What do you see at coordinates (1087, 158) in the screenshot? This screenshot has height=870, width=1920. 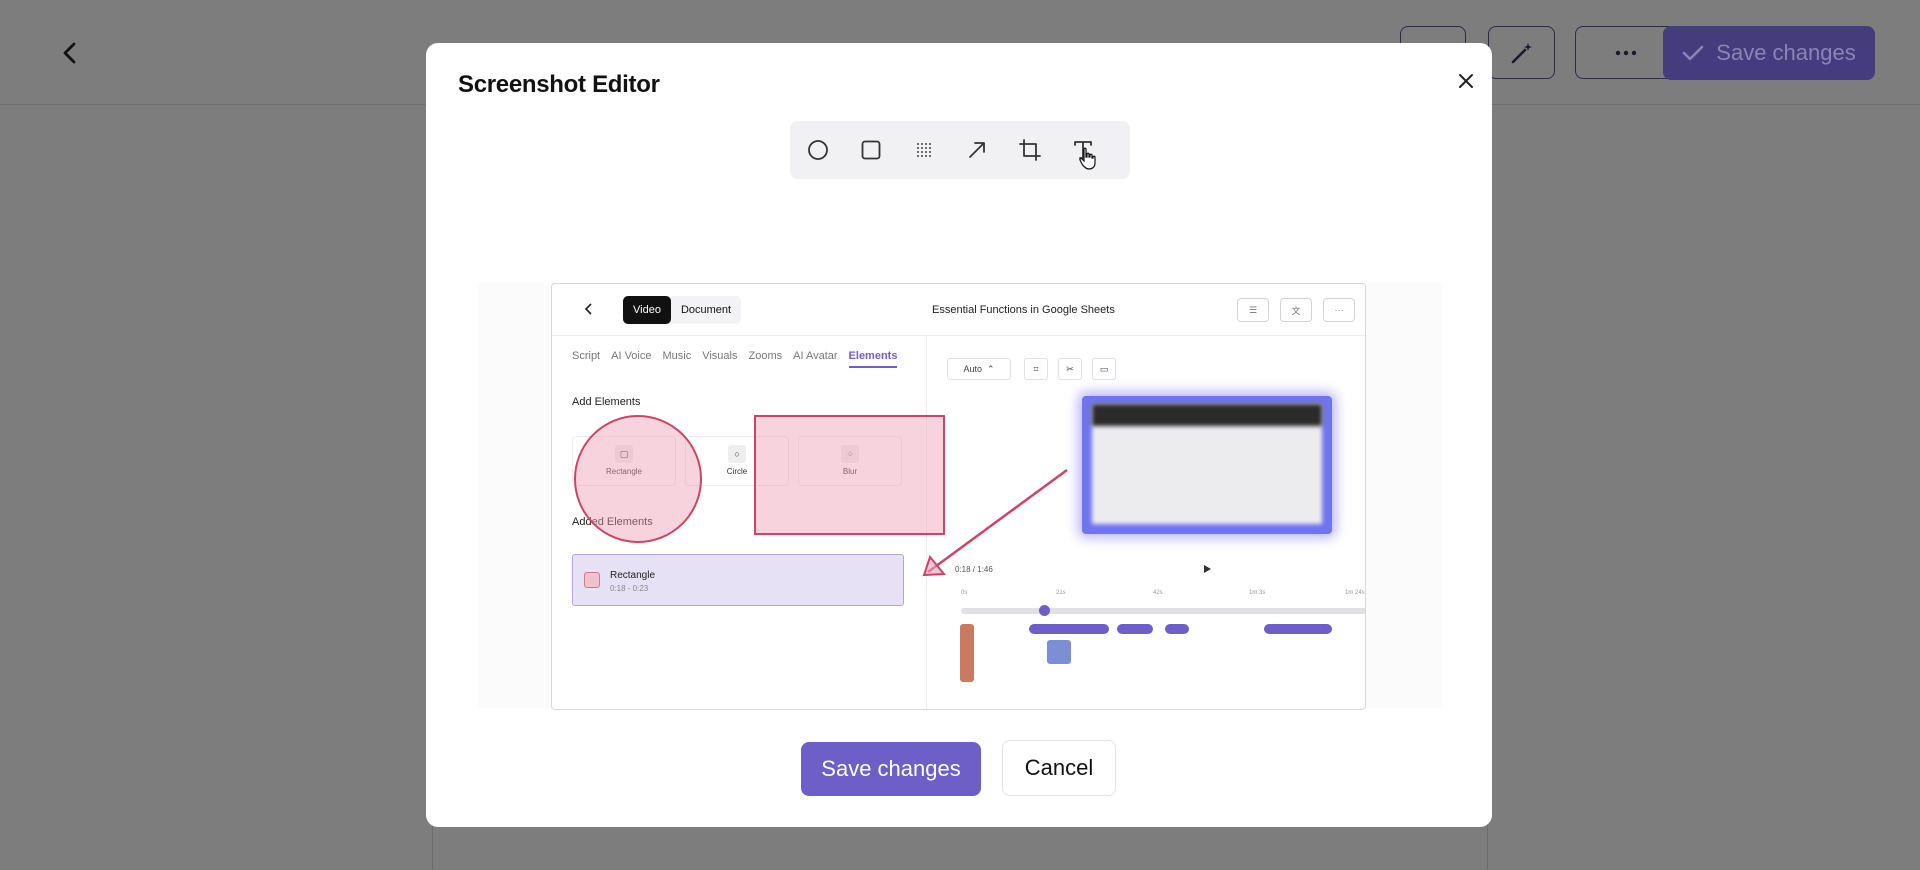 I see `hand-cursor-icon` at bounding box center [1087, 158].